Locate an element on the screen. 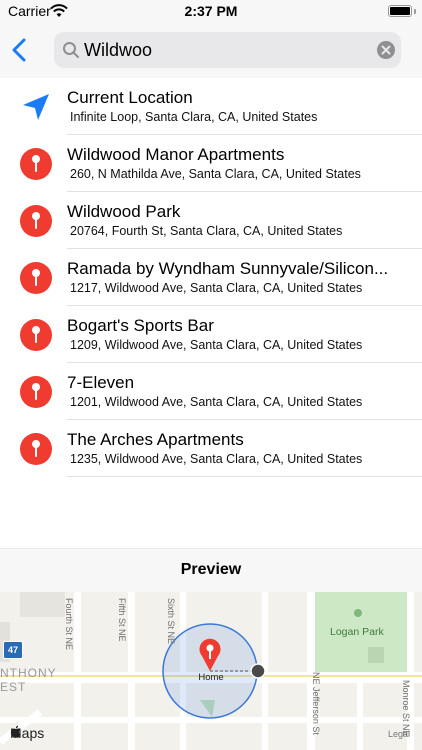 This screenshot has width=422, height=750. result-title: Wildwood Manor Apartments is located at coordinates (176, 154).